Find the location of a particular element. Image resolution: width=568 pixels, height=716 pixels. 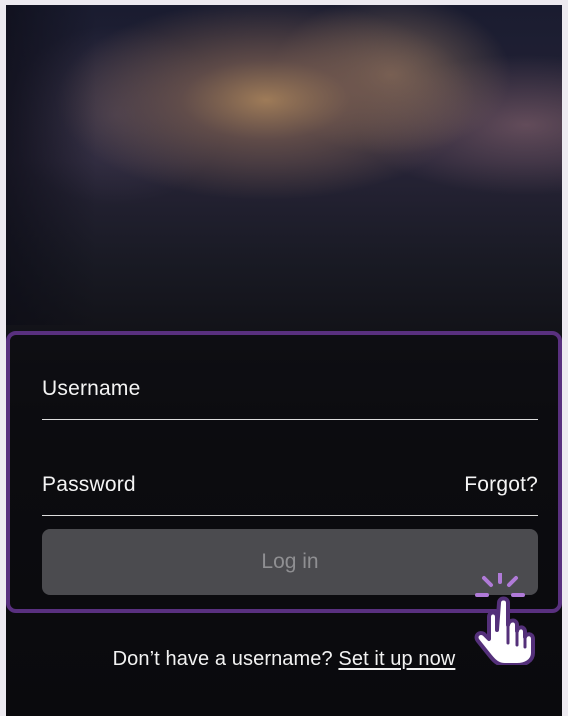

password-label: Password is located at coordinates (89, 484).